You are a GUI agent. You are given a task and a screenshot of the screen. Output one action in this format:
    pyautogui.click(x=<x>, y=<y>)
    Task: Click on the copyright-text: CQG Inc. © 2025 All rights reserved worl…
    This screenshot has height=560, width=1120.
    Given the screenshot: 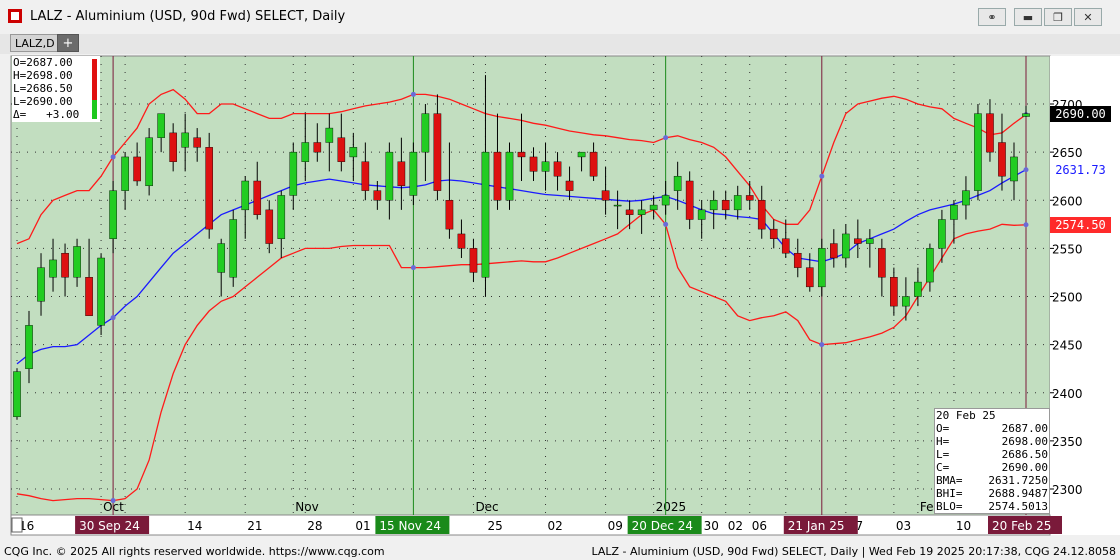 What is the action you would take?
    pyautogui.click(x=194, y=551)
    